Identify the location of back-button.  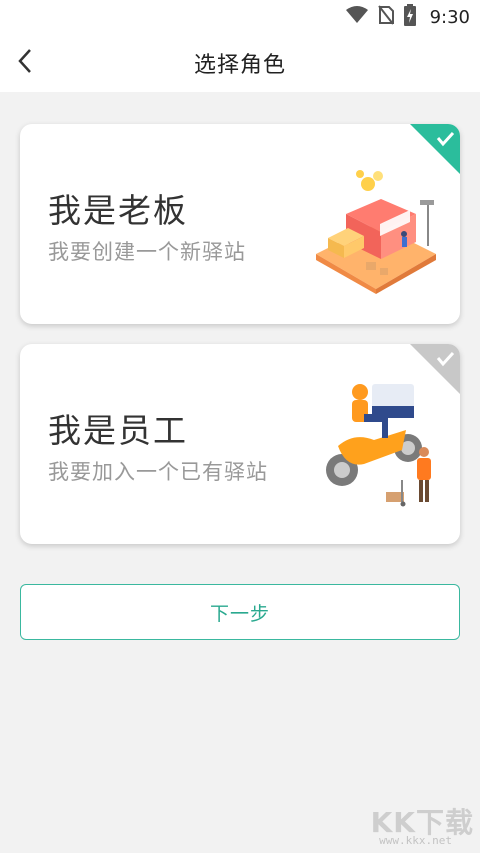
(25, 63).